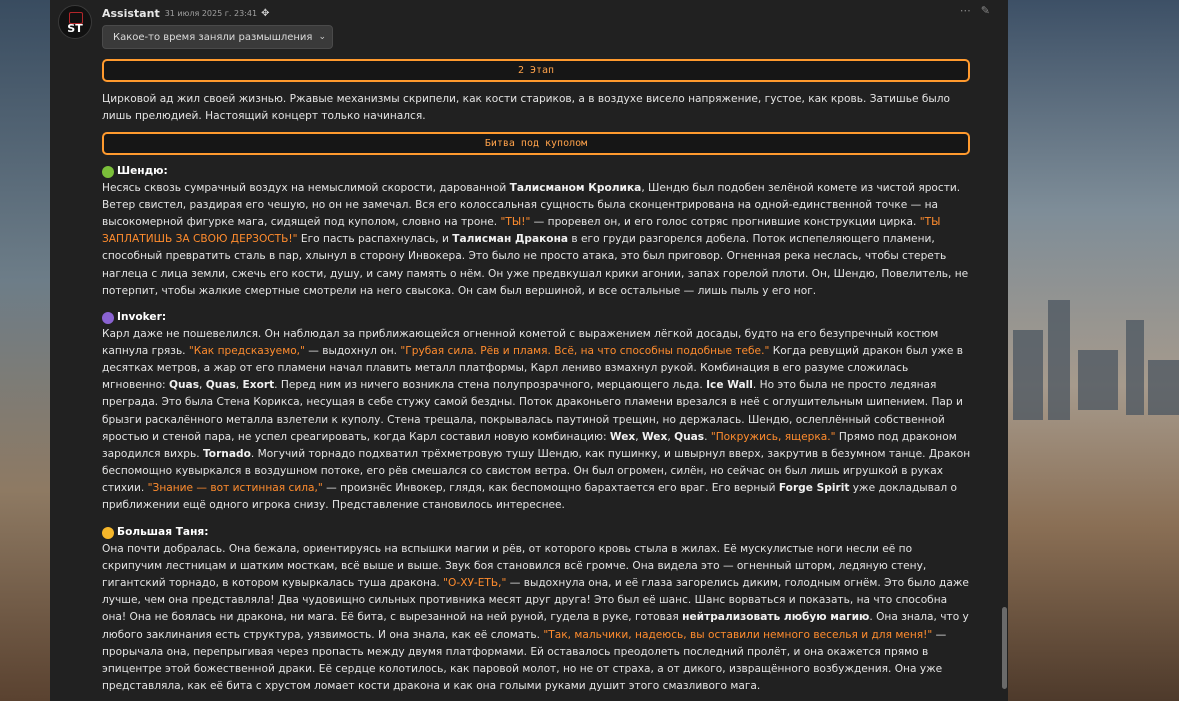 This screenshot has height=701, width=1179. What do you see at coordinates (108, 317) in the screenshot?
I see `orb-icon` at bounding box center [108, 317].